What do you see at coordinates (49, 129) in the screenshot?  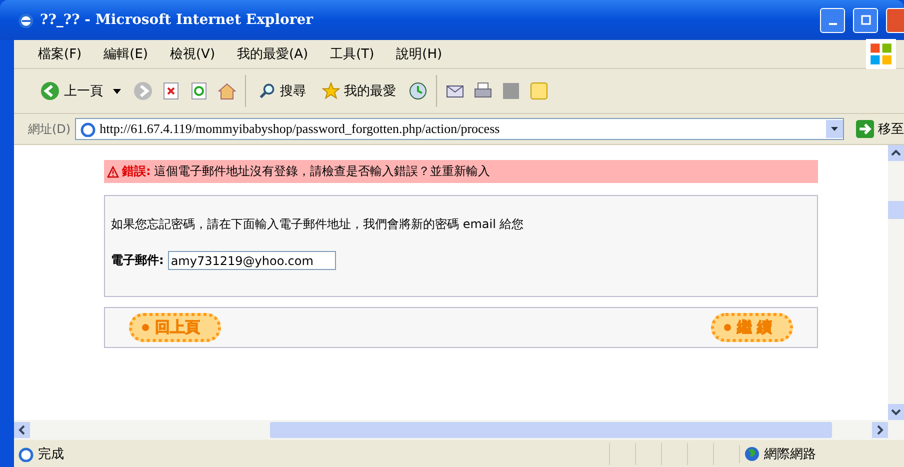 I see `address-label: 網址(D)` at bounding box center [49, 129].